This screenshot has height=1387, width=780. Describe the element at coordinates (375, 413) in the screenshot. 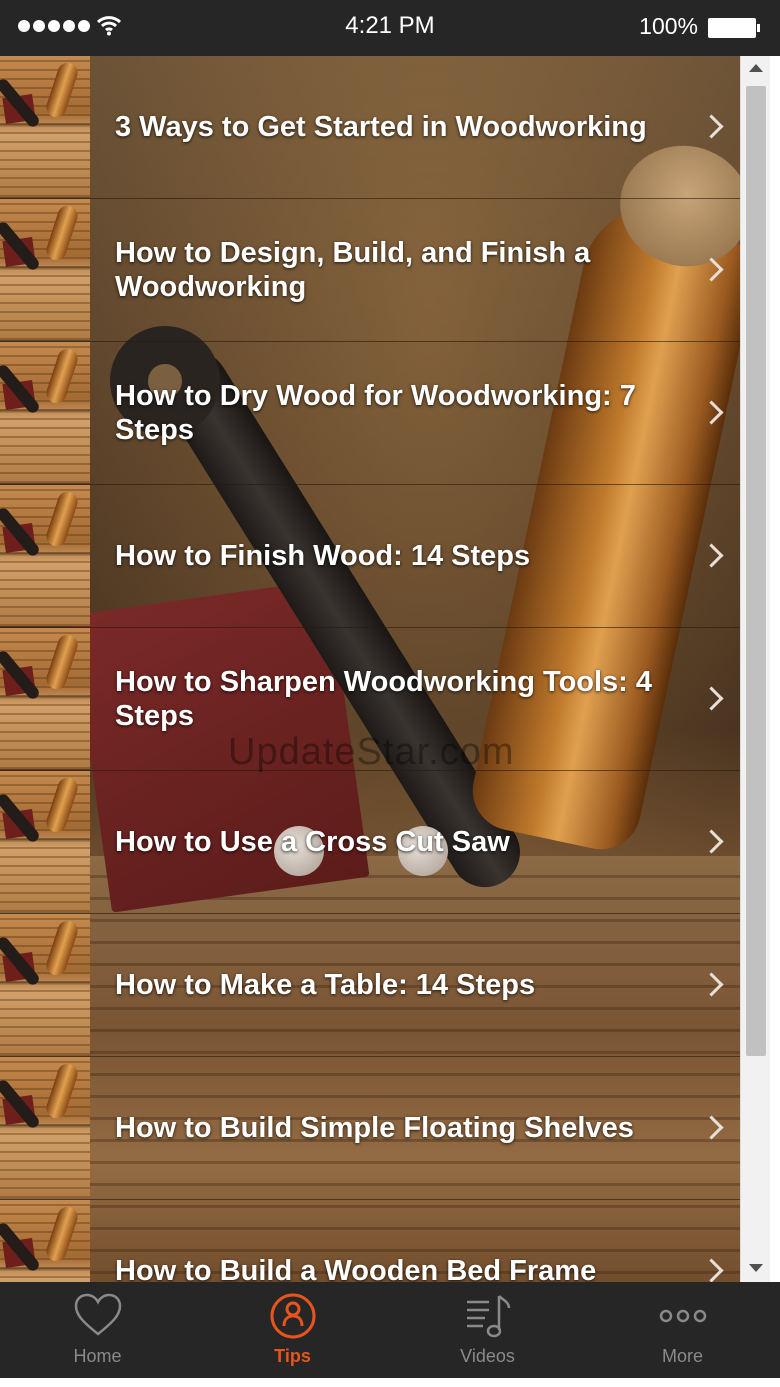

I see `article-title: How to Dry Wood for Woodworking: 7 Steps` at that location.